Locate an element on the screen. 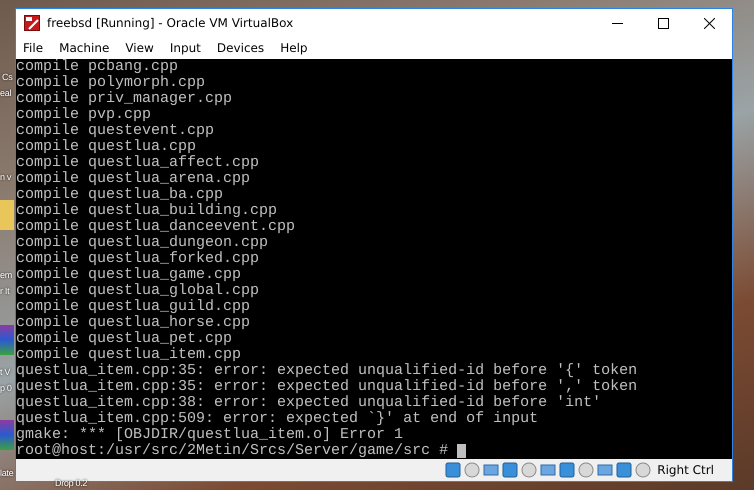 Image resolution: width=754 pixels, height=490 pixels. terminal-line: questlua_item.cpp:38: error: expected unqualified-id before 'int' is located at coordinates (309, 403).